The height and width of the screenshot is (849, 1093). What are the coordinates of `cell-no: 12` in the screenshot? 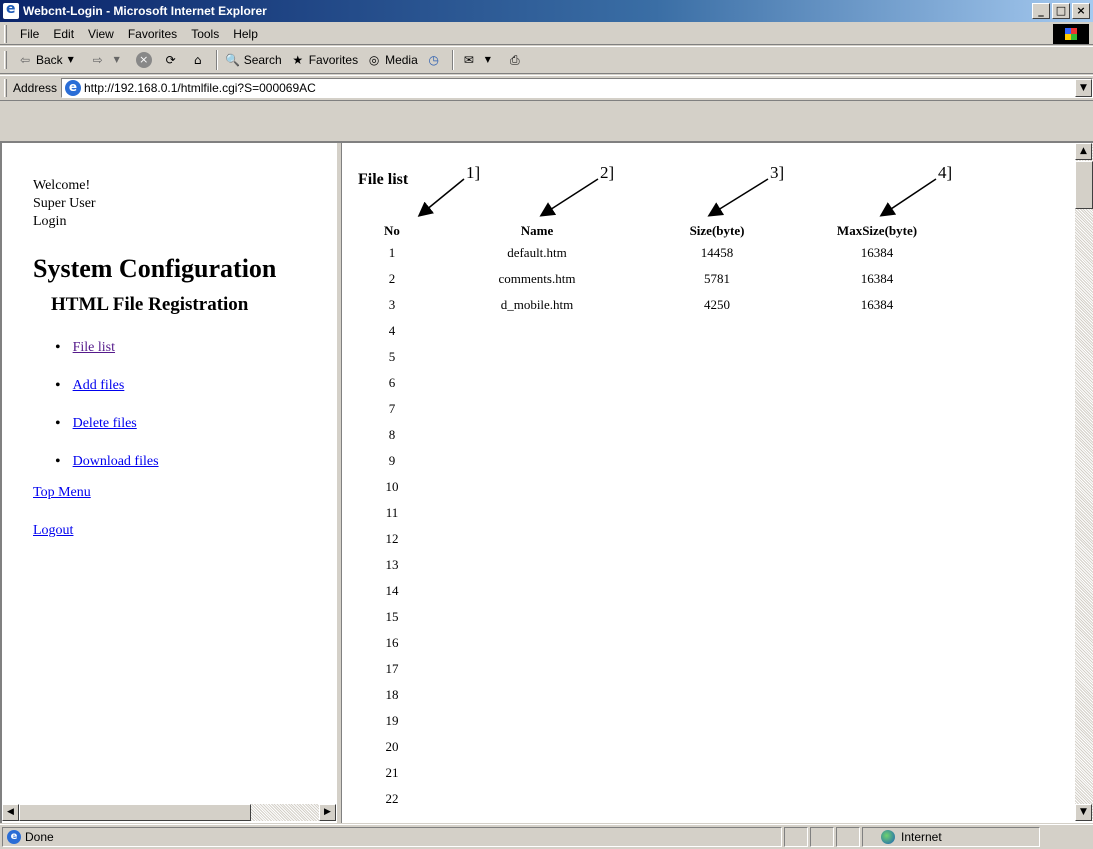 It's located at (392, 538).